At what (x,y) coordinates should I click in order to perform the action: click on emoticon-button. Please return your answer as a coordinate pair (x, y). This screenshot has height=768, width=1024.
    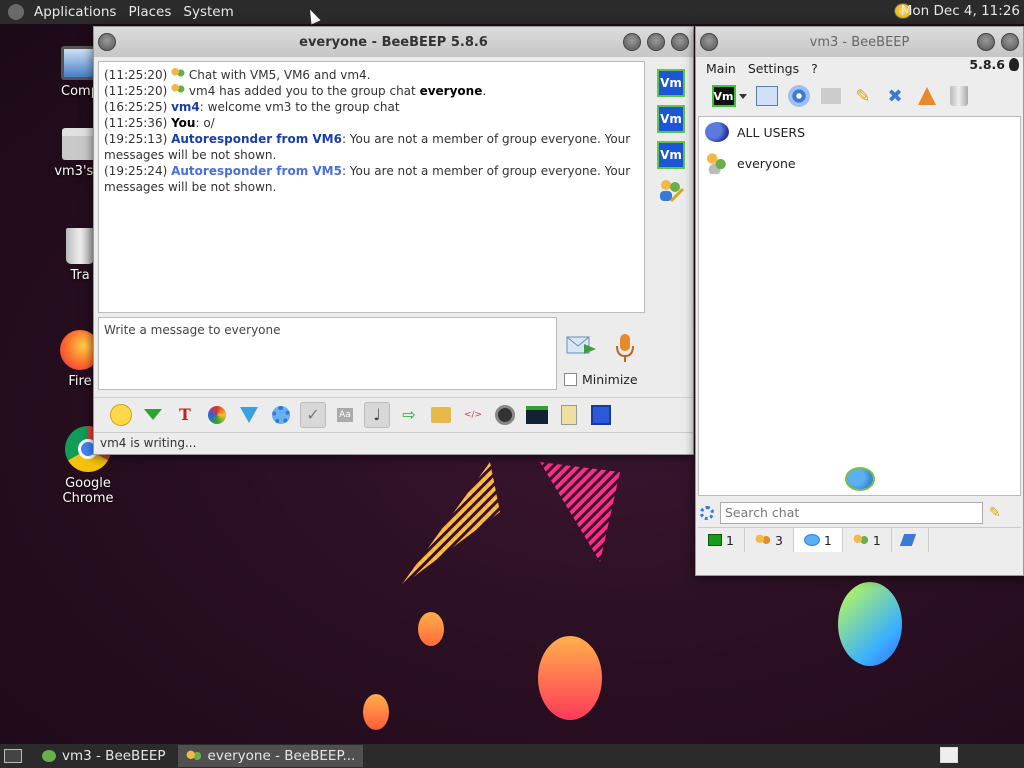
    Looking at the image, I should click on (121, 415).